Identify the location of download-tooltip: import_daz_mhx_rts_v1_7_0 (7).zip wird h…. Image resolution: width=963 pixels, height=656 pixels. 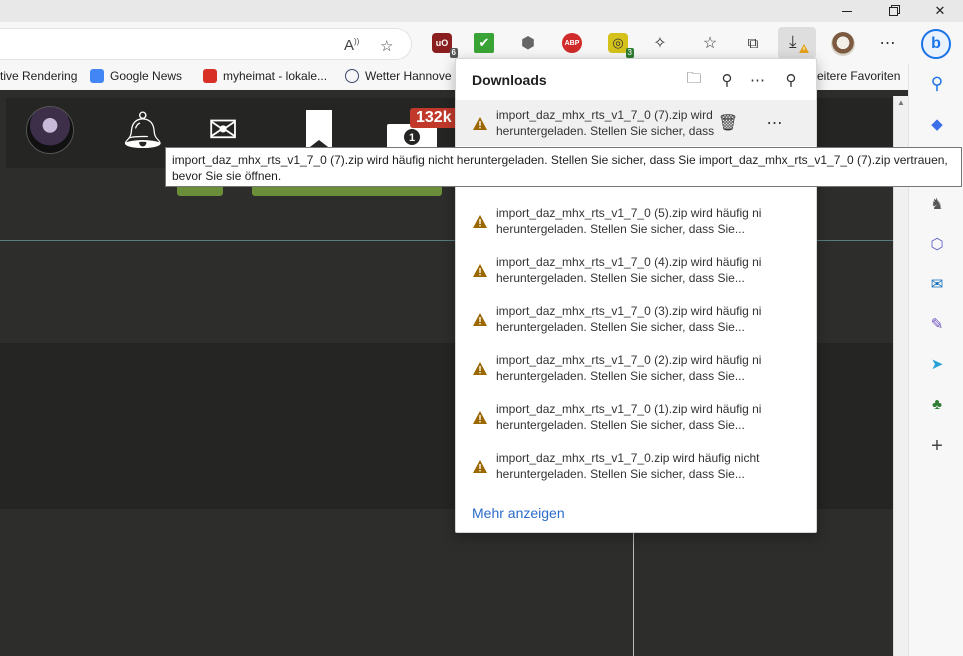
(563, 167).